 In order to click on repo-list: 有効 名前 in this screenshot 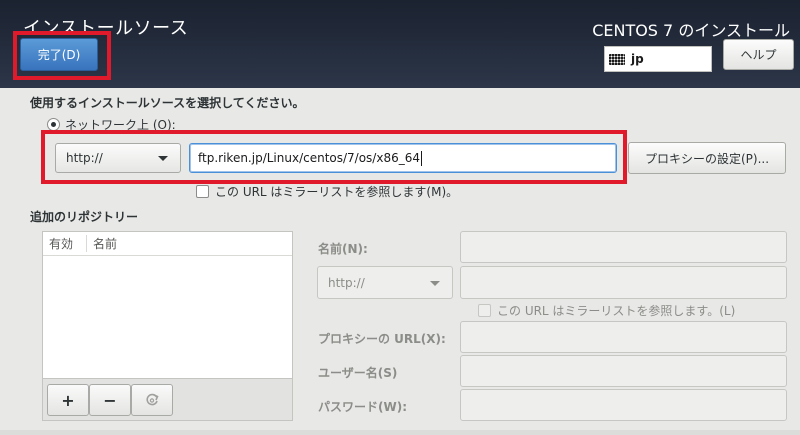, I will do `click(167, 305)`.